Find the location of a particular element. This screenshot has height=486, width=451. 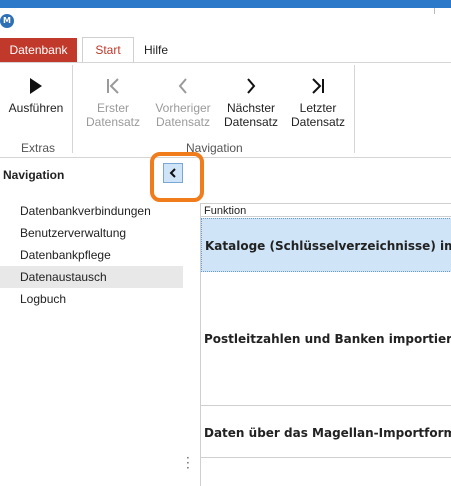

navigation-title: Navigation is located at coordinates (34, 175).